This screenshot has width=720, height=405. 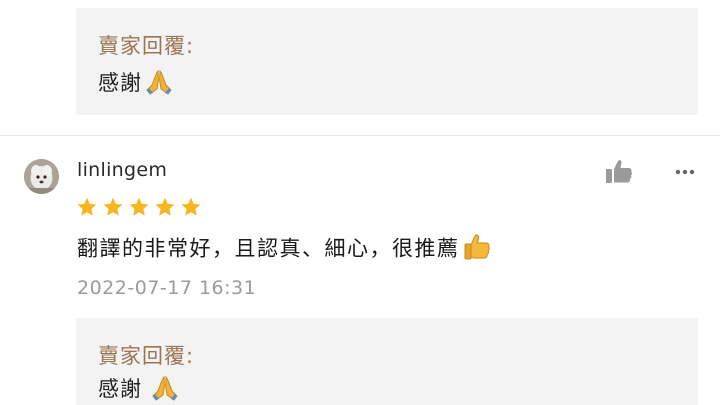 What do you see at coordinates (360, 135) in the screenshot?
I see `review-divider` at bounding box center [360, 135].